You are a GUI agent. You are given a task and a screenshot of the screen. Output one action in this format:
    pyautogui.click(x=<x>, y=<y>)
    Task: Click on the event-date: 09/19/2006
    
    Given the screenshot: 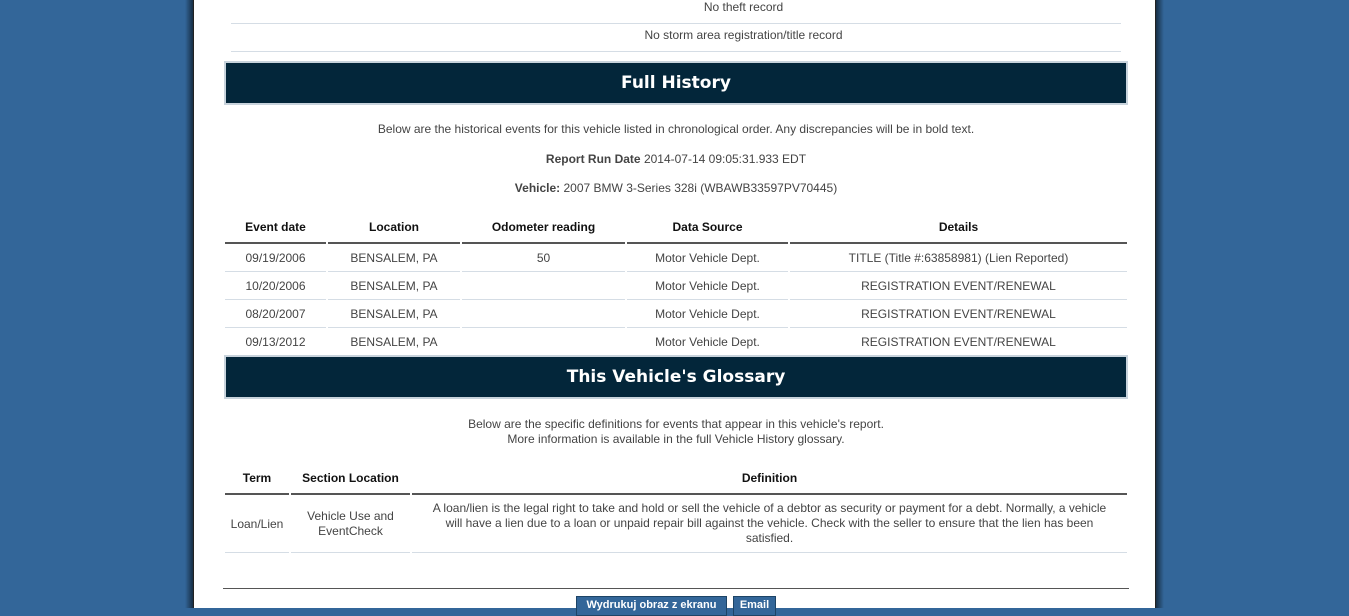 What is the action you would take?
    pyautogui.click(x=275, y=258)
    